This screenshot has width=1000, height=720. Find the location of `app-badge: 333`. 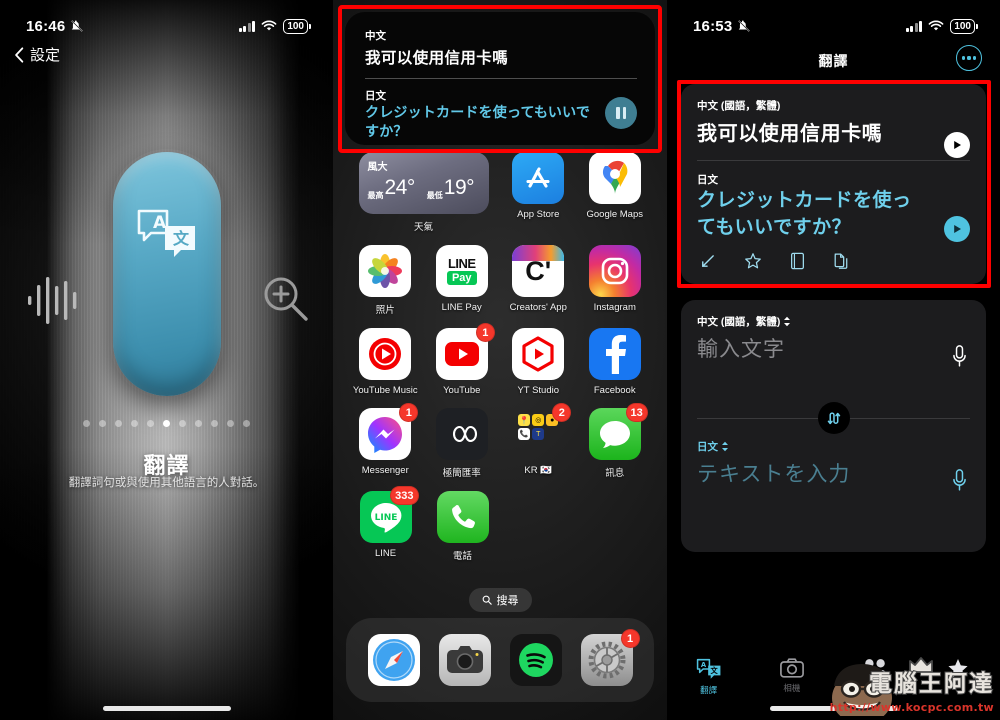

app-badge: 333 is located at coordinates (404, 495).